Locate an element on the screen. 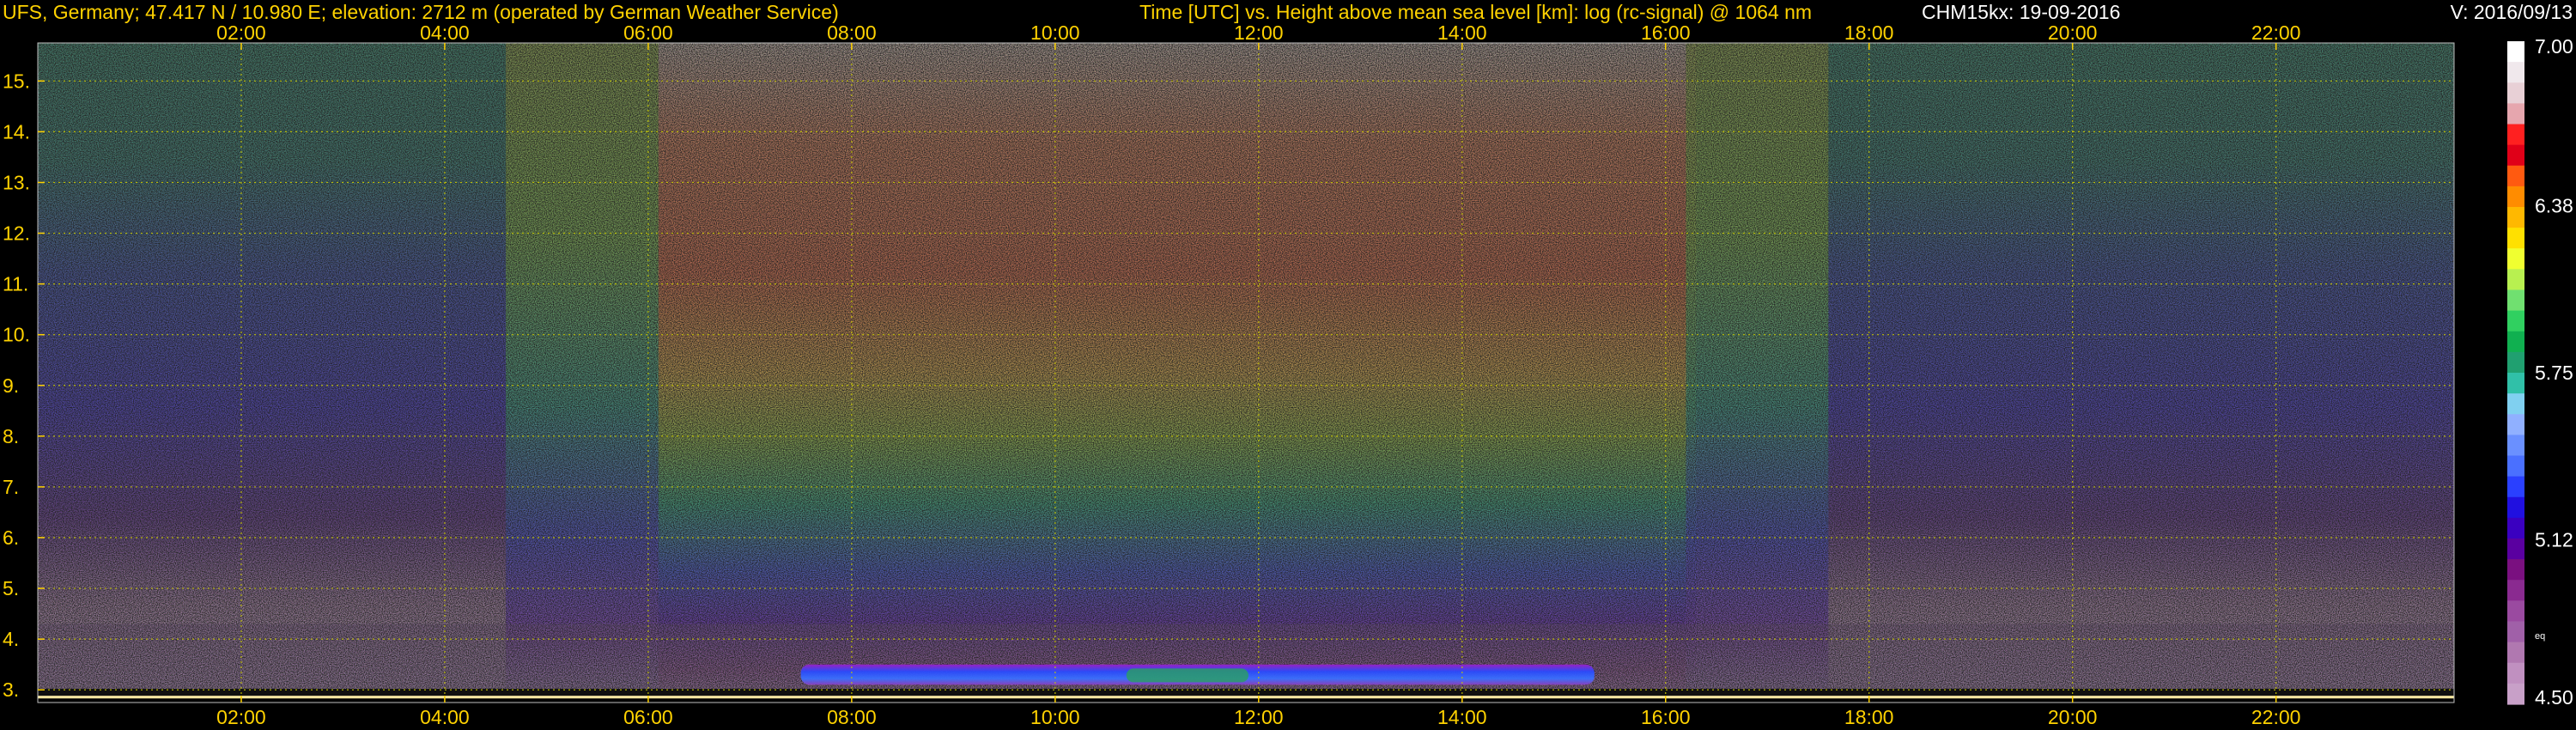 The width and height of the screenshot is (2576, 730). colorbar-label: 4.50 is located at coordinates (2554, 697).